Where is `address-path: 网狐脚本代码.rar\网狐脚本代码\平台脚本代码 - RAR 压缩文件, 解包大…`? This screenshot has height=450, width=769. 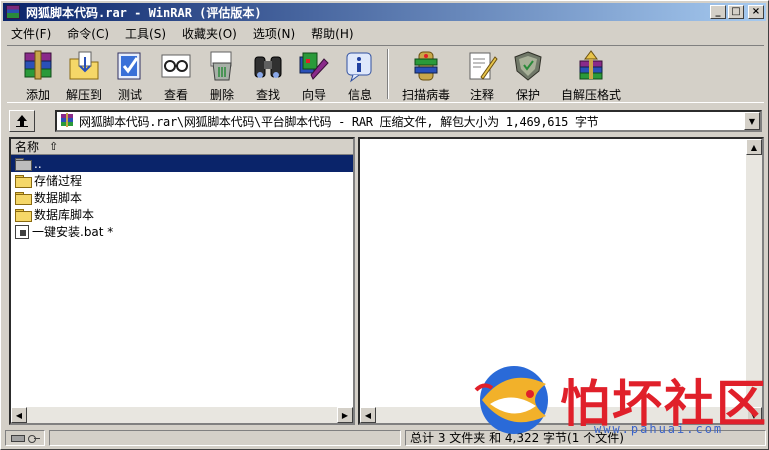
address-path: 网狐脚本代码.rar\网狐脚本代码\平台脚本代码 - RAR 压缩文件, 解包大… is located at coordinates (339, 121).